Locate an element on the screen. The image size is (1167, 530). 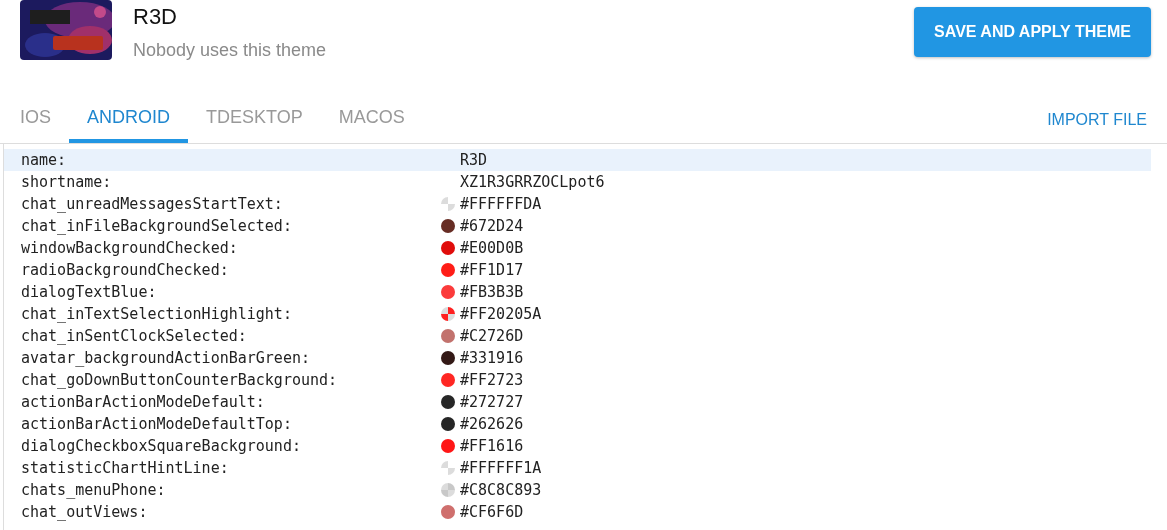
property-key: name: is located at coordinates (231, 160).